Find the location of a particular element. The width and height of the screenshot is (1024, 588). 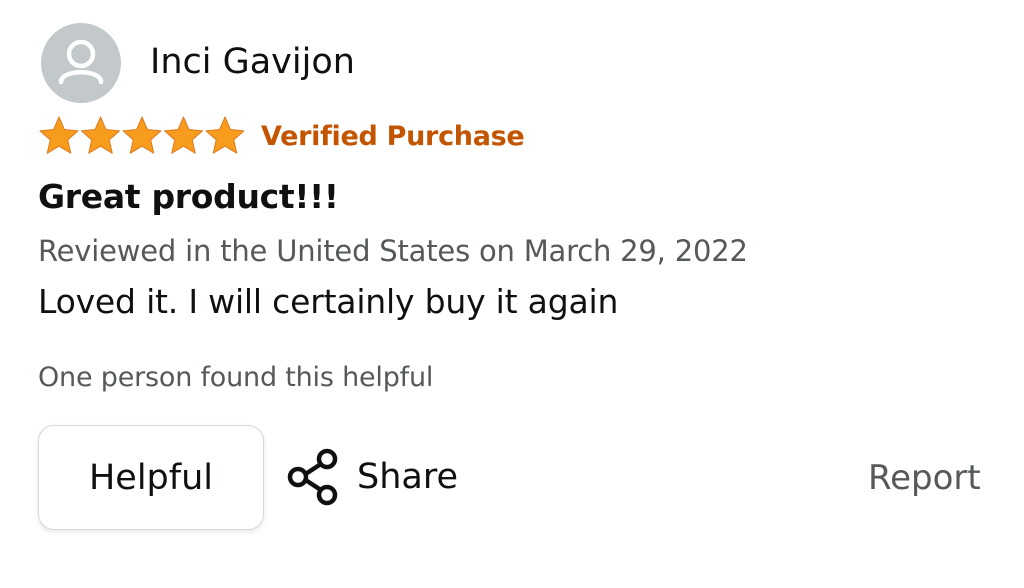

reviewer-name: Inci Gavijon is located at coordinates (252, 62).